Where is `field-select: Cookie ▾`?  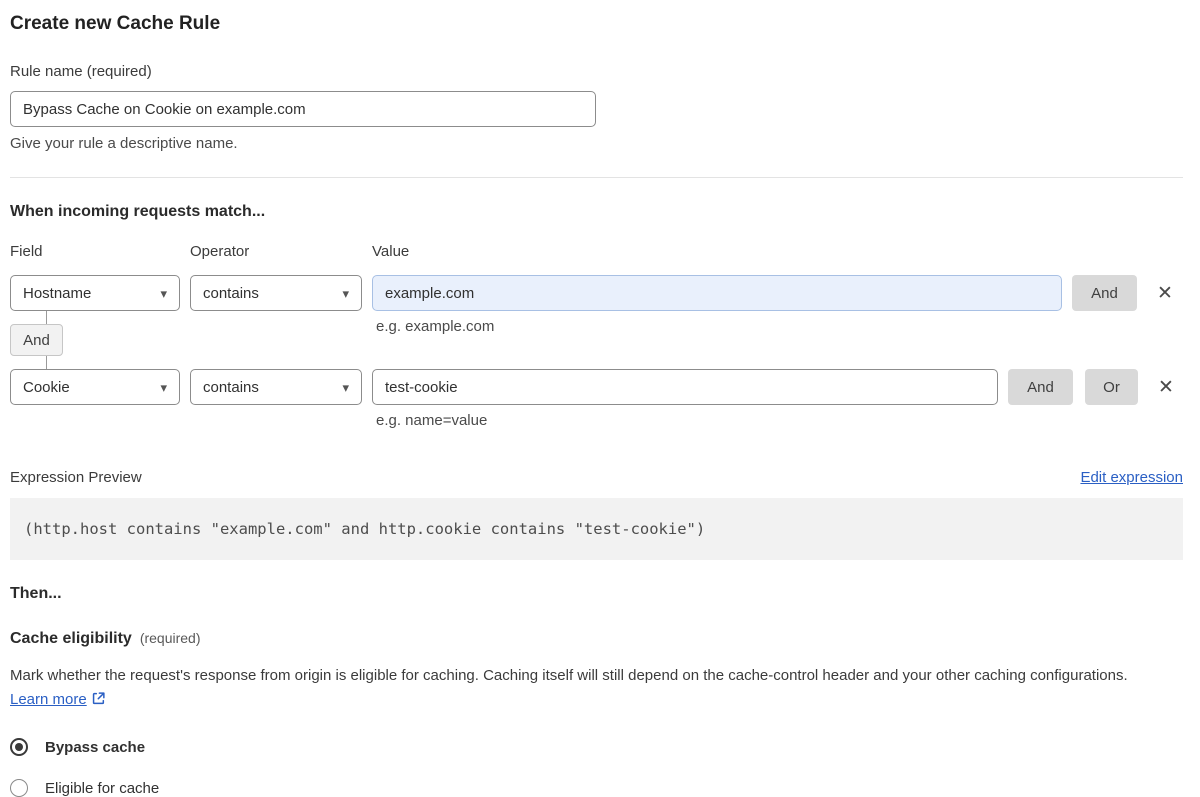 field-select: Cookie ▾ is located at coordinates (95, 387).